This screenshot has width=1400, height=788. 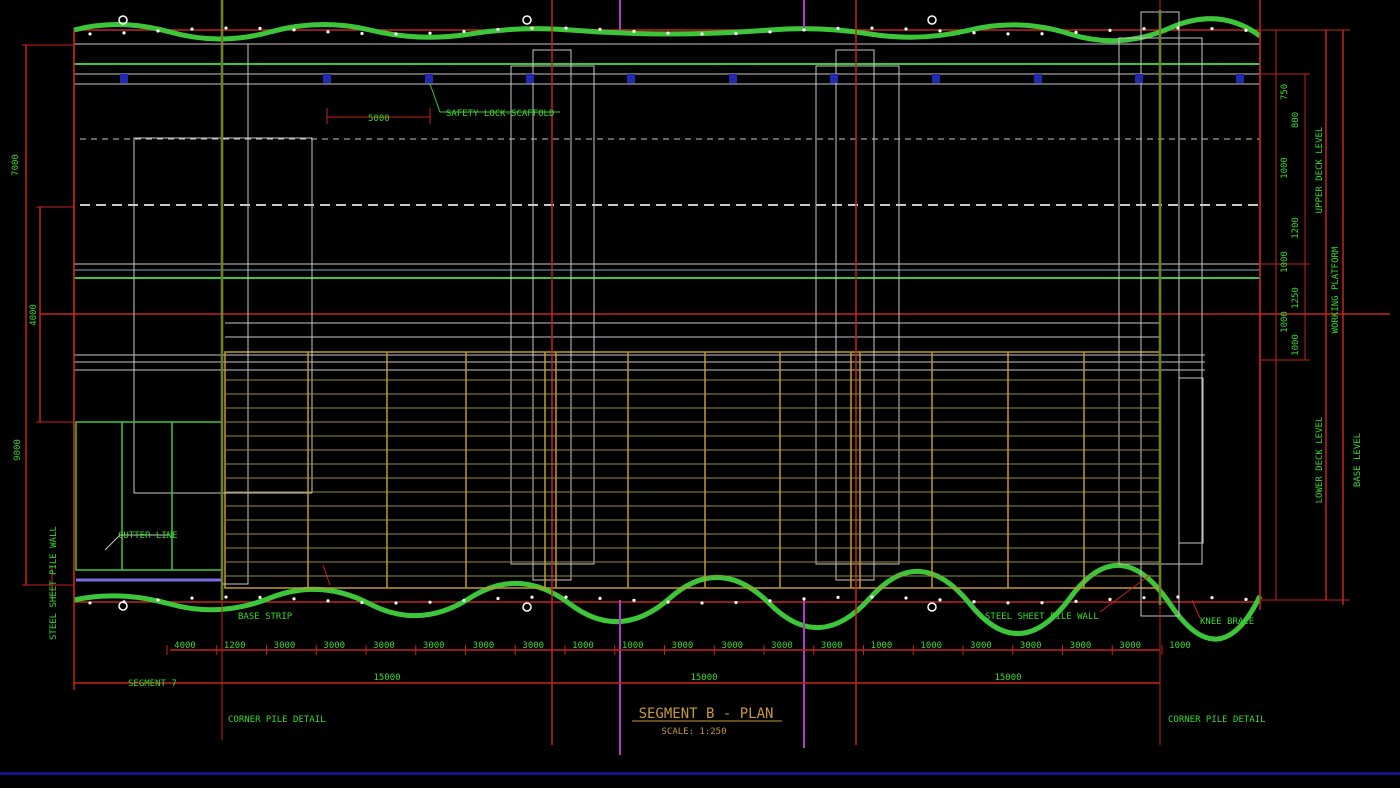 I want to click on bottom-overall-dimension-labels: 15000 15000 15000, so click(x=697, y=678).